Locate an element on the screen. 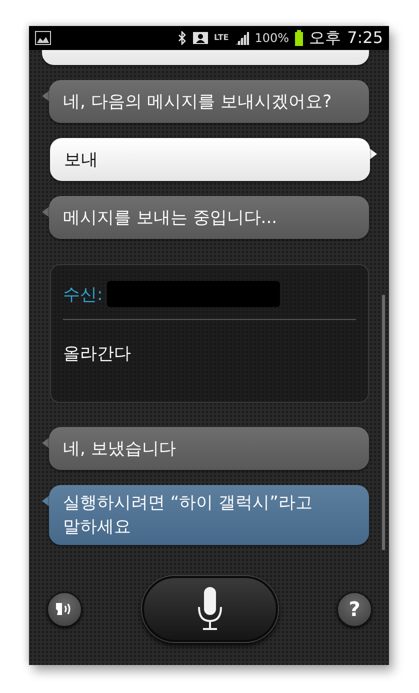 This screenshot has height=693, width=419. microphone-icon is located at coordinates (209, 609).